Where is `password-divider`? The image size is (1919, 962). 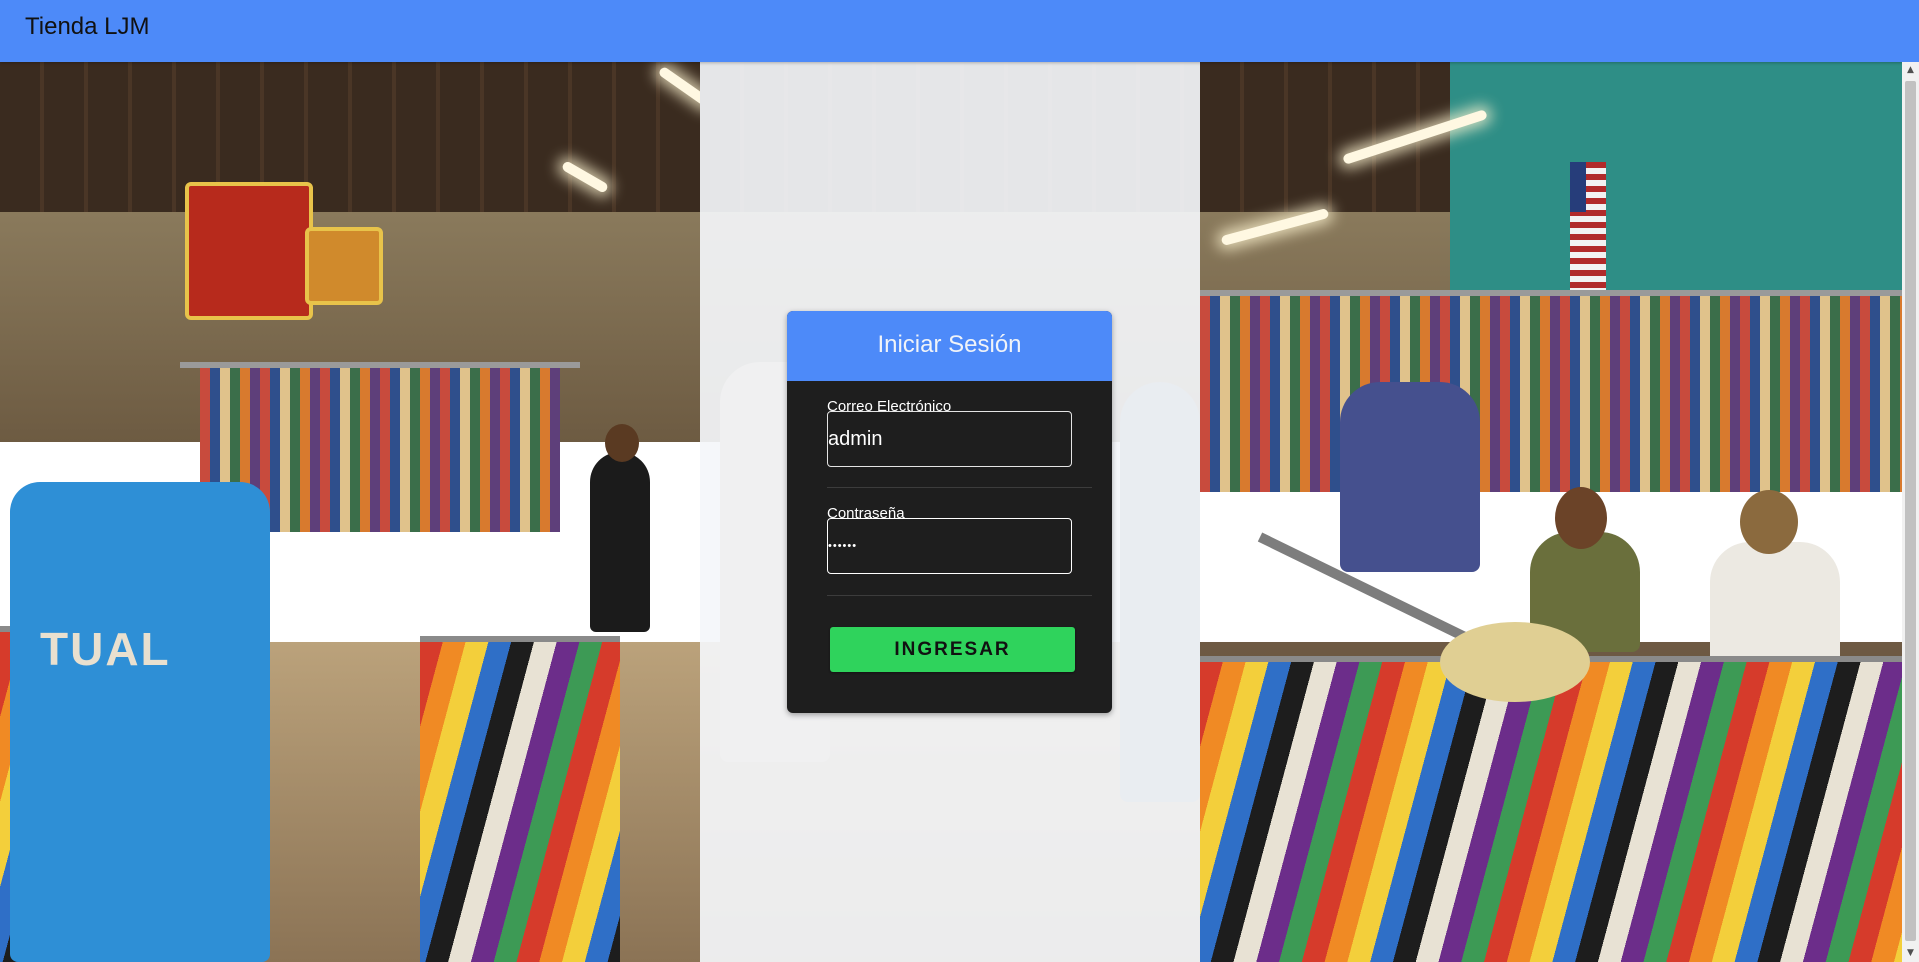
password-divider is located at coordinates (959, 595).